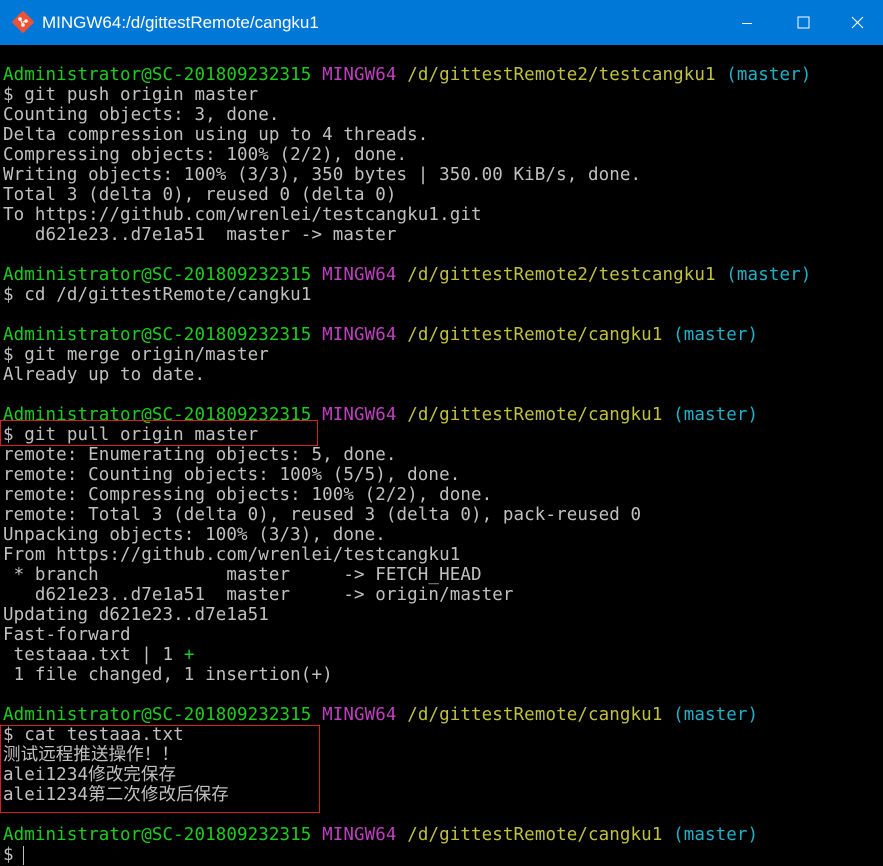 This screenshot has height=866, width=883. I want to click on window-title: MINGW64:/d/gittestRemote/cangku1, so click(180, 22).